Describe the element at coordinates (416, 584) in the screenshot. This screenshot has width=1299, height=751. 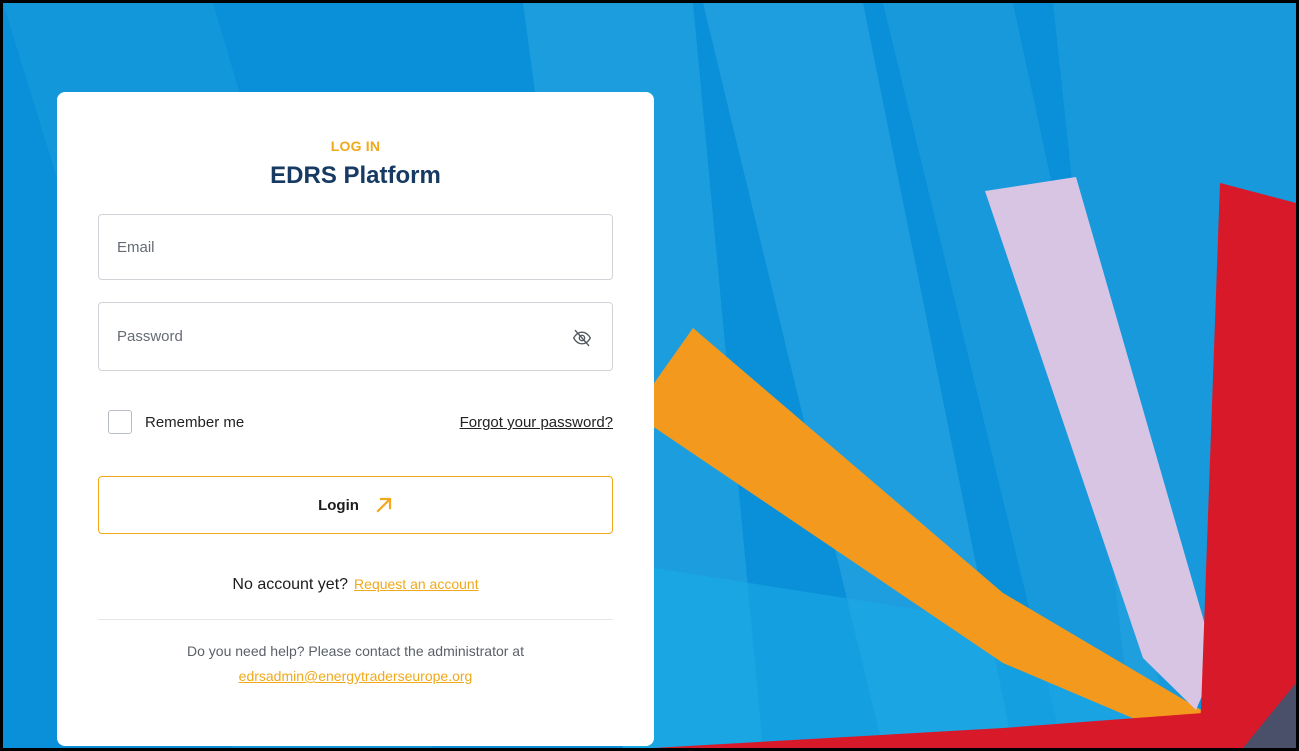
I see `request-account-link: Request an account` at that location.